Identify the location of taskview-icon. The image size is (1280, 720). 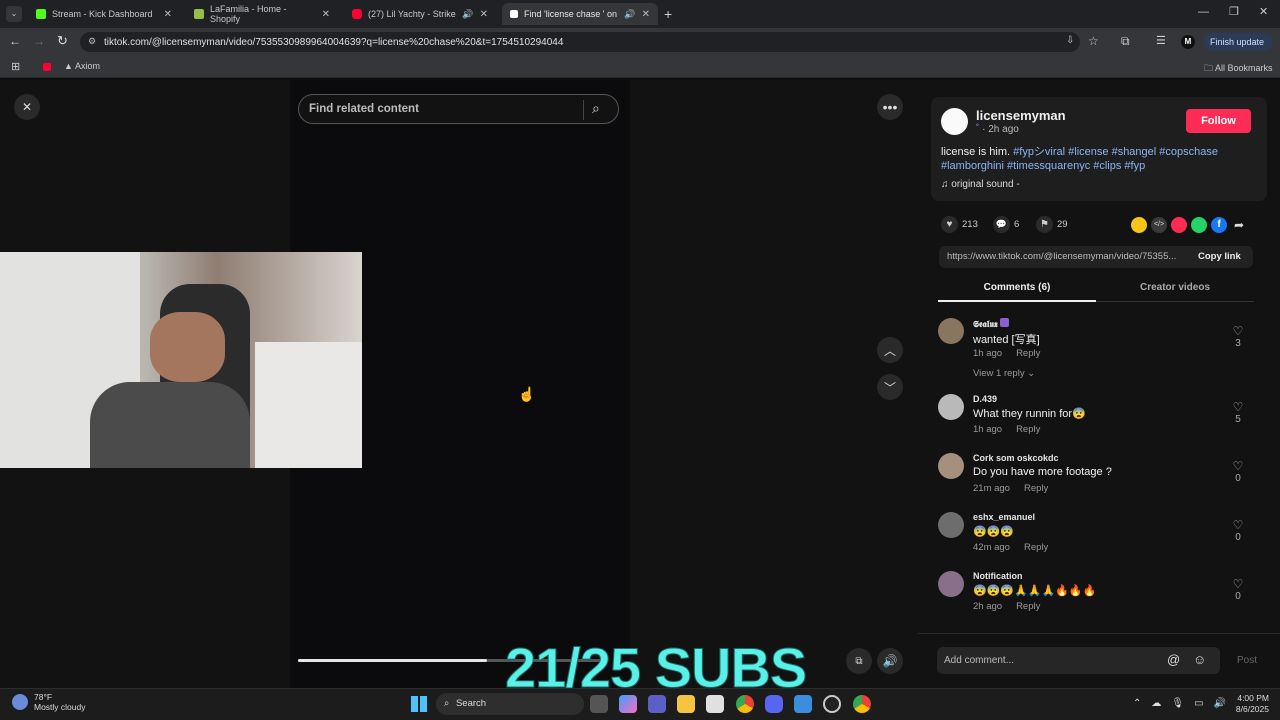
(599, 704).